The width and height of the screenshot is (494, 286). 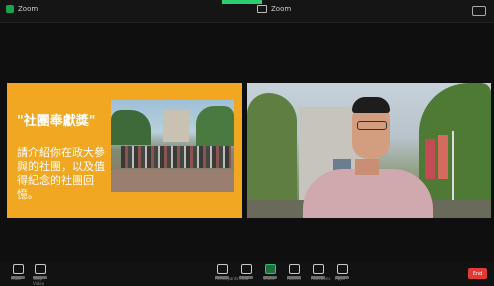 I want to click on share-screen-icon, so click(x=270, y=269).